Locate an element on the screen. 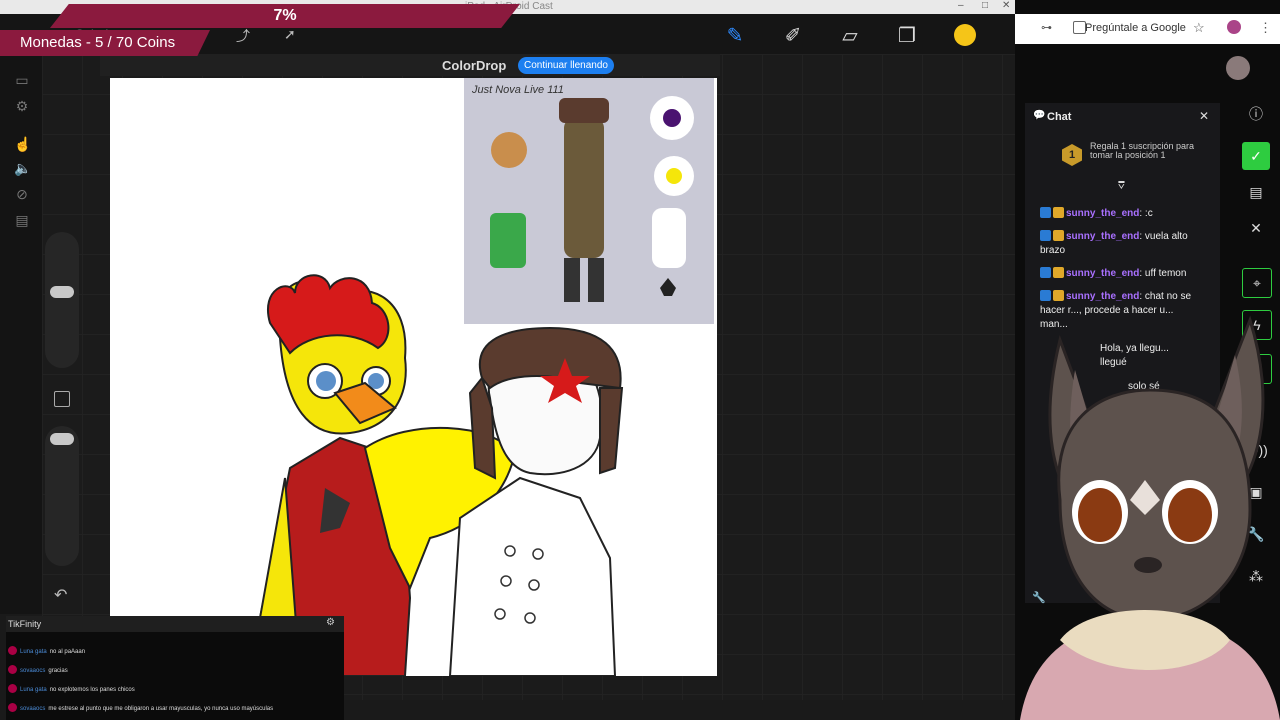  pin-toggle-icon: ⩢ is located at coordinates (1121, 186).